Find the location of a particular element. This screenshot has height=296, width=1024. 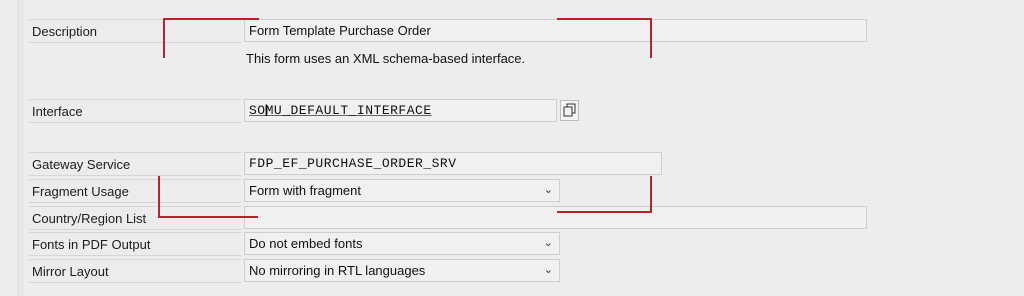

gateway-service-label: Gateway Service is located at coordinates (135, 164).